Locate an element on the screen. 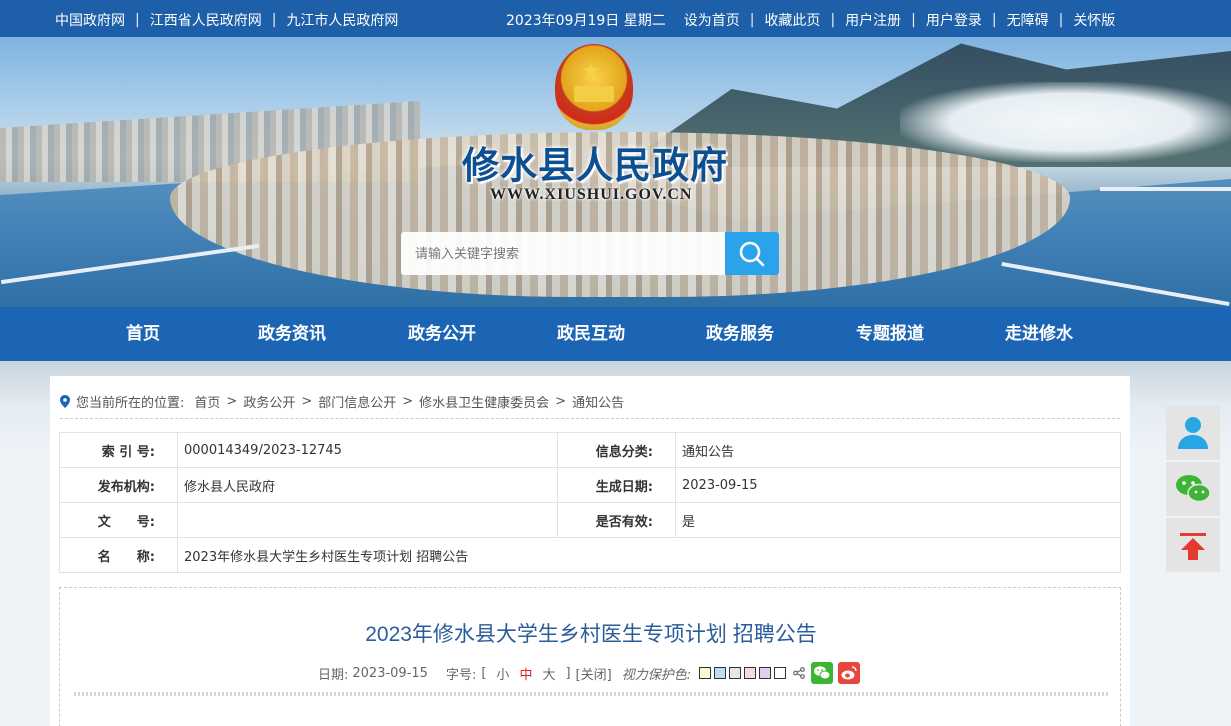  accessibility-link: 无障碍 is located at coordinates (1028, 20).